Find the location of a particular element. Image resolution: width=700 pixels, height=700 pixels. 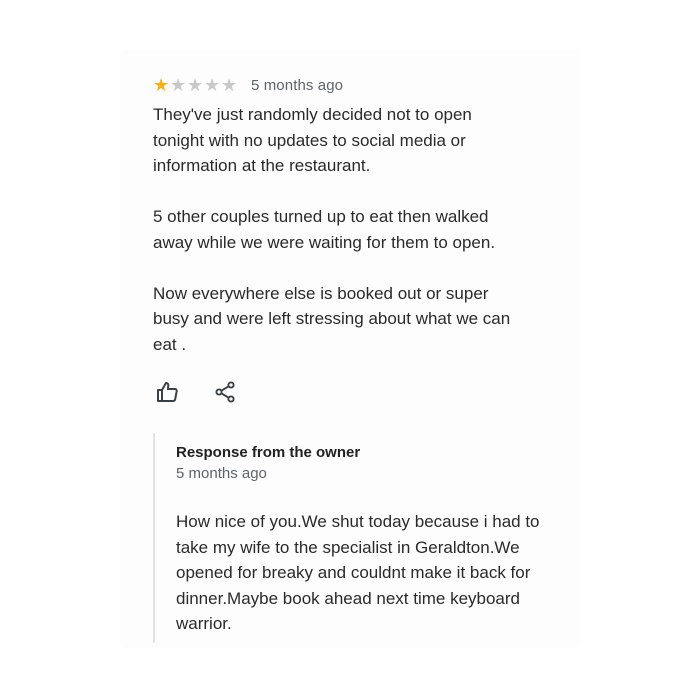

share-icon is located at coordinates (225, 392).